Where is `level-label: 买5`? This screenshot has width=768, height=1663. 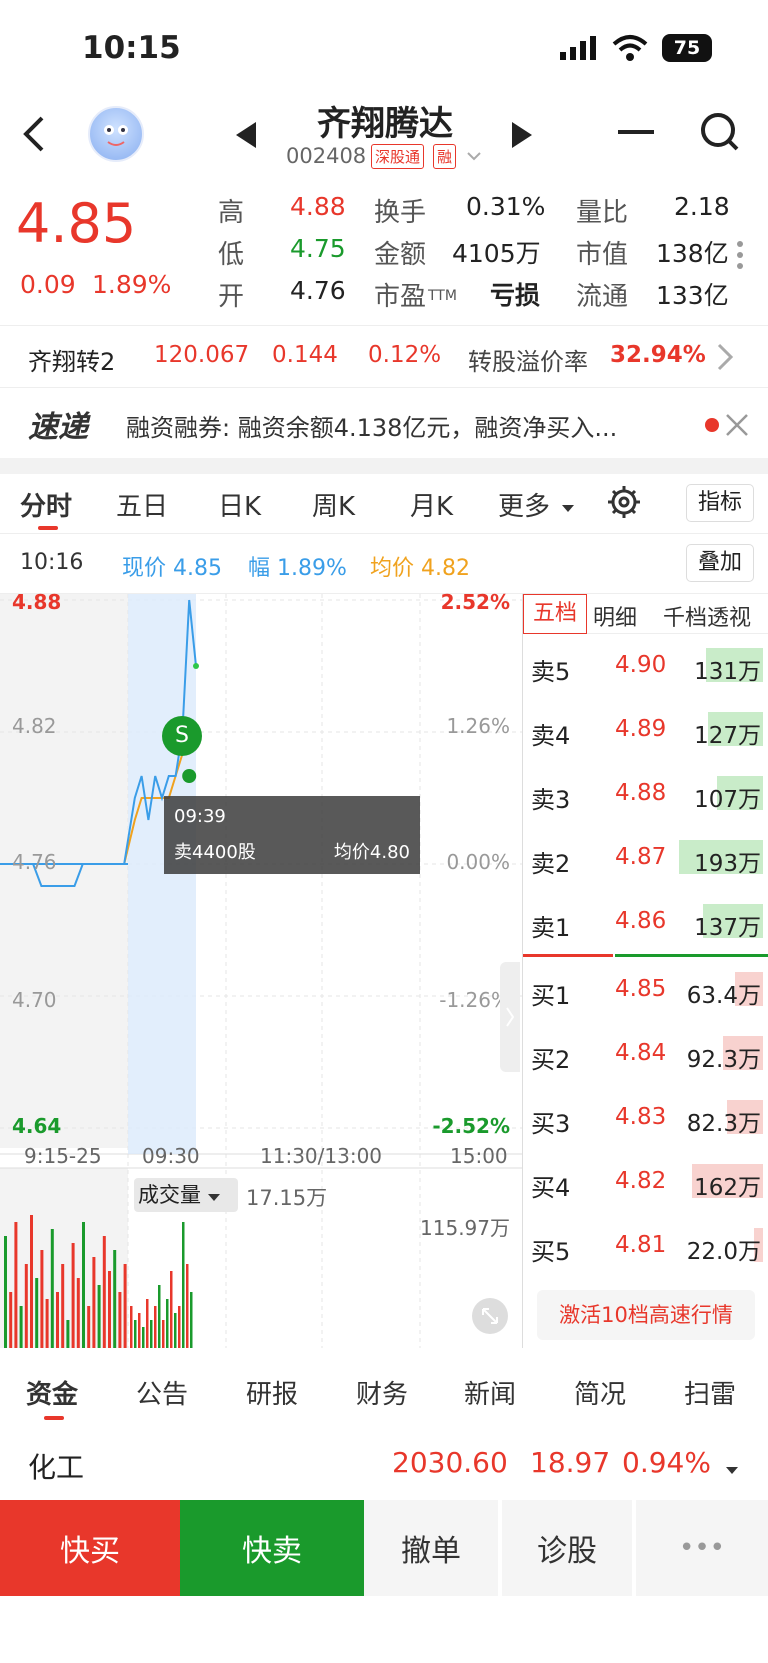
level-label: 买5 is located at coordinates (551, 1252).